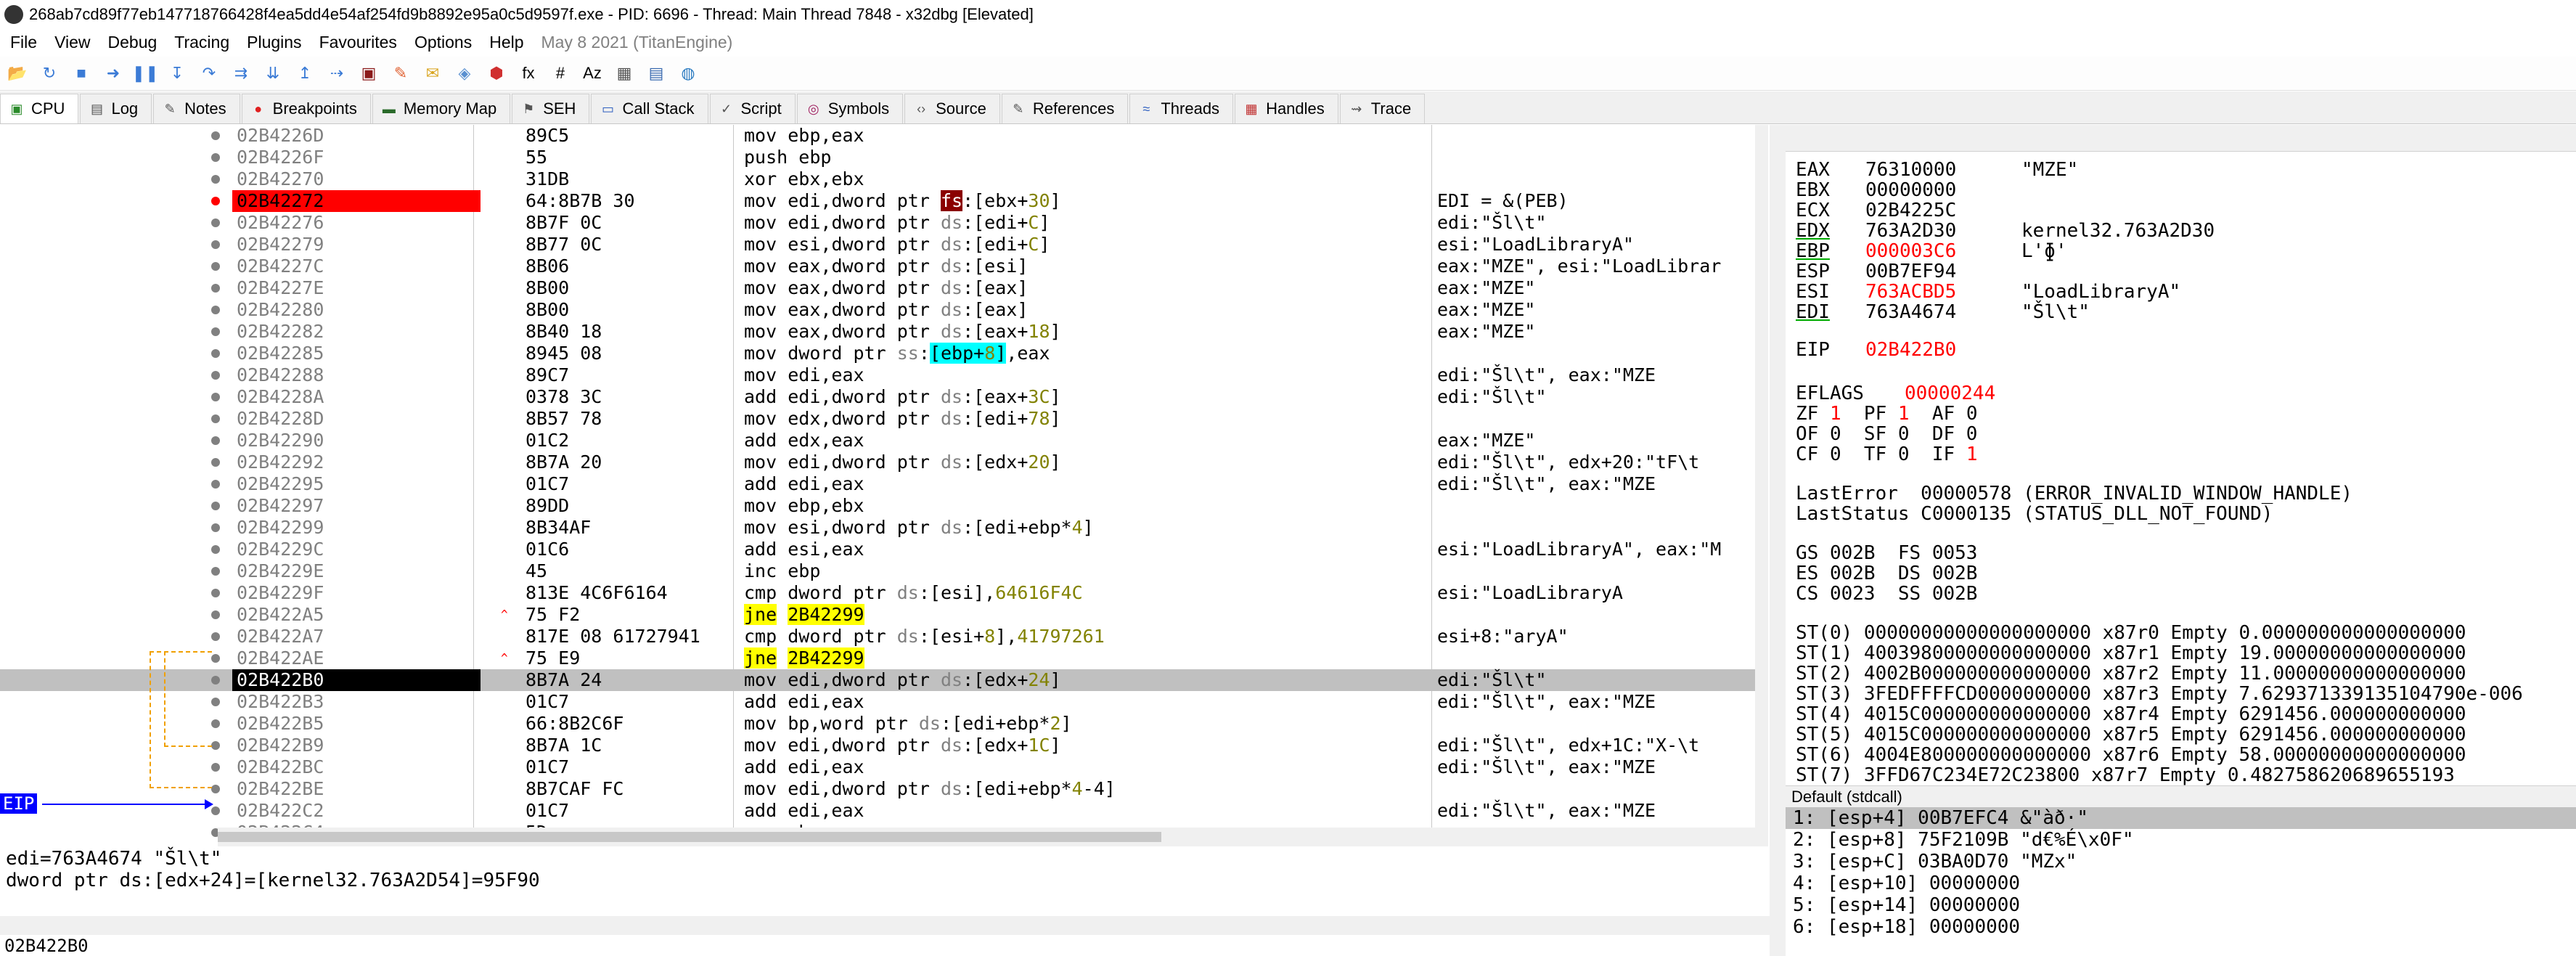 The width and height of the screenshot is (2576, 956). Describe the element at coordinates (897, 223) in the screenshot. I see `disasm-instruction: mov edi,dword ptr ds:[edi+C]` at that location.